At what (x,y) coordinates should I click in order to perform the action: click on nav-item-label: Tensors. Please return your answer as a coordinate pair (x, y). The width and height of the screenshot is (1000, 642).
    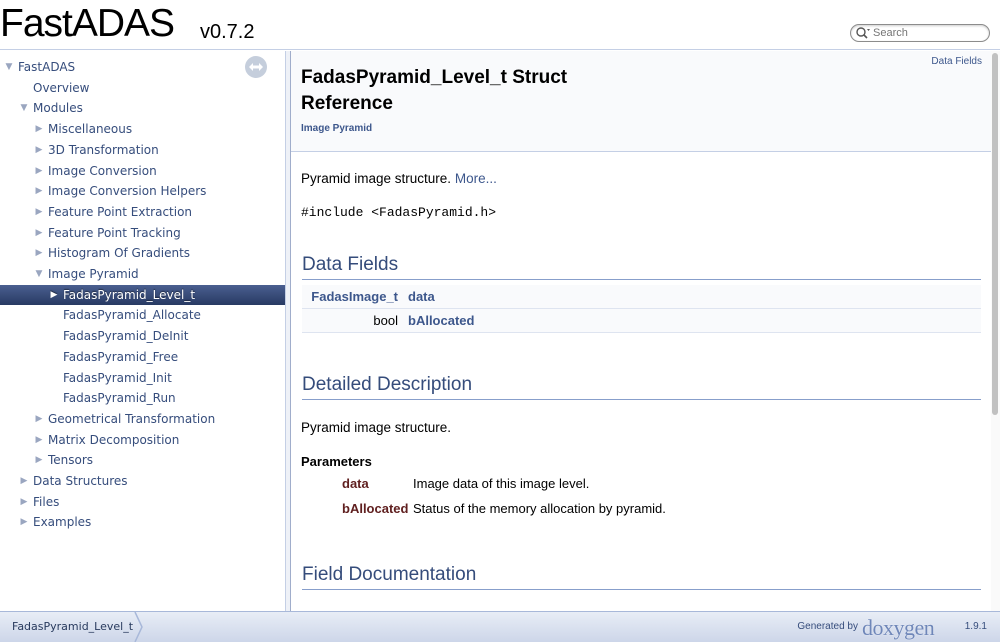
    Looking at the image, I should click on (71, 460).